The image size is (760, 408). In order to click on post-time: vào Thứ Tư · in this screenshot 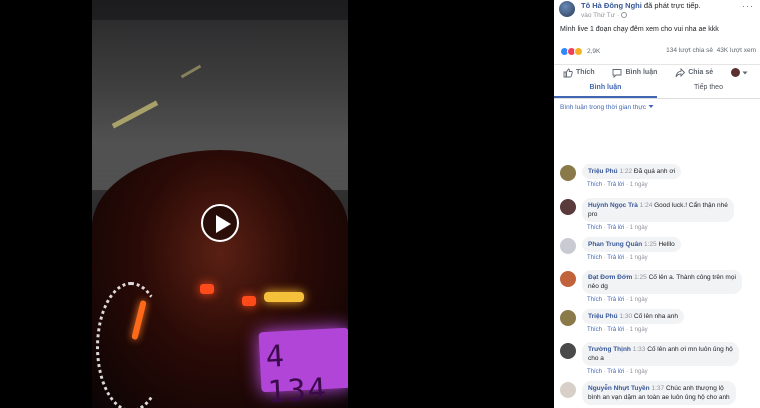, I will do `click(604, 15)`.